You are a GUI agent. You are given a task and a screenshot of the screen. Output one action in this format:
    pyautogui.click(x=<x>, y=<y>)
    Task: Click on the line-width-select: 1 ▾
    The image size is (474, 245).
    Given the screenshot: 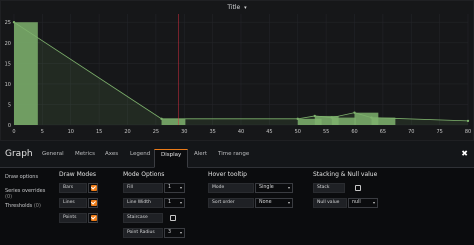 What is the action you would take?
    pyautogui.click(x=174, y=203)
    